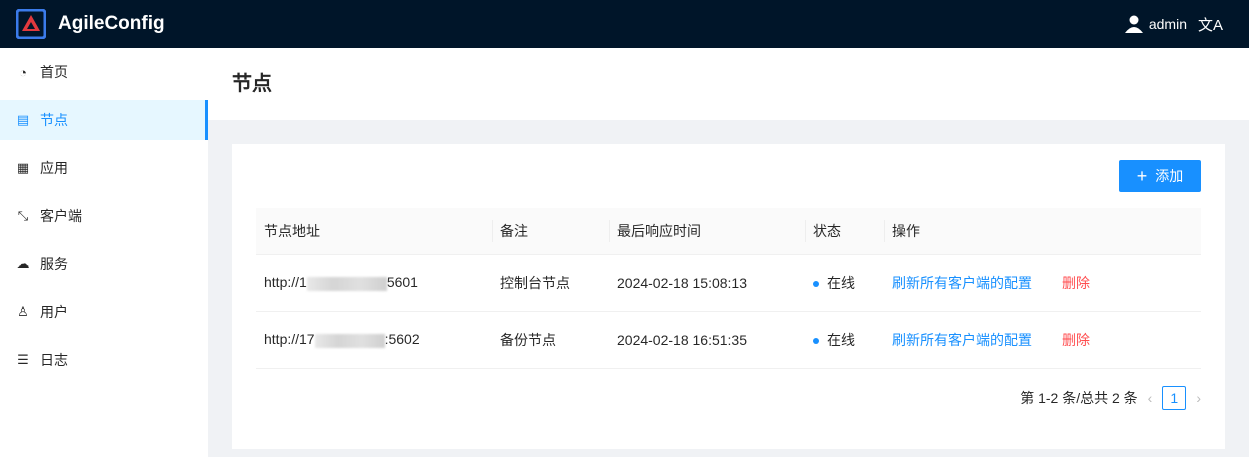 The height and width of the screenshot is (457, 1249). What do you see at coordinates (23, 263) in the screenshot?
I see `cloud-icon: ☁` at bounding box center [23, 263].